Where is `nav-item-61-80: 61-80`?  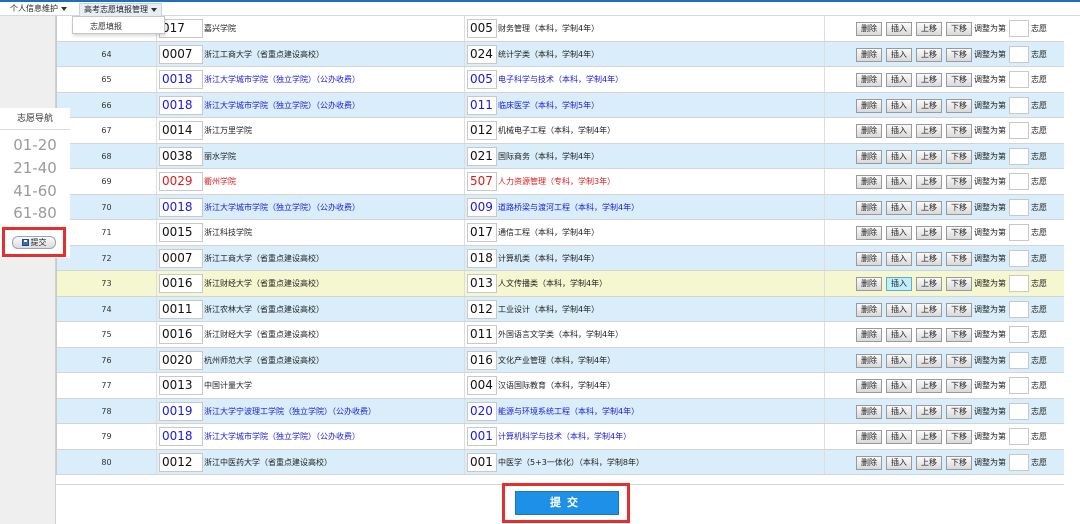
nav-item-61-80: 61-80 is located at coordinates (35, 213).